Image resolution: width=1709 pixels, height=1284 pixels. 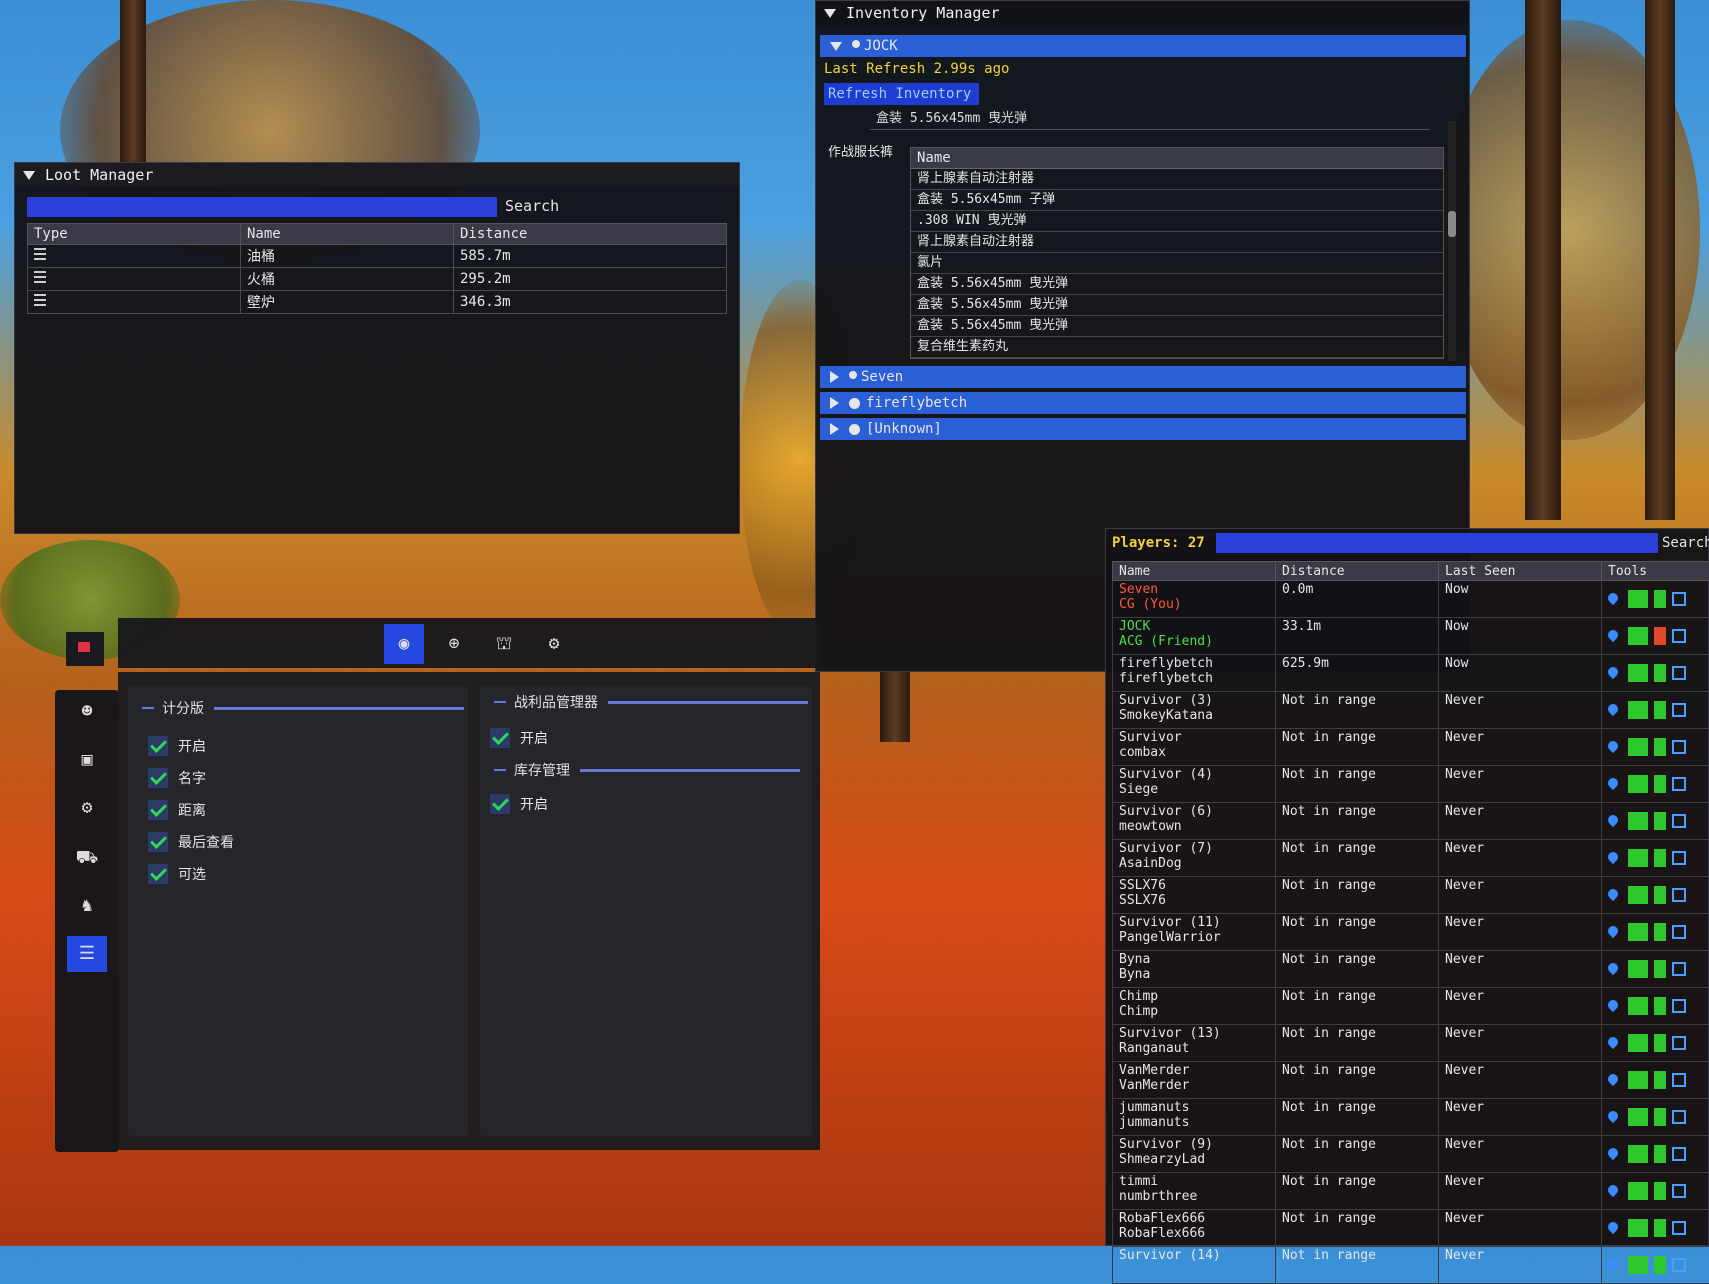 I want to click on player-icon: ☻, so click(x=87, y=712).